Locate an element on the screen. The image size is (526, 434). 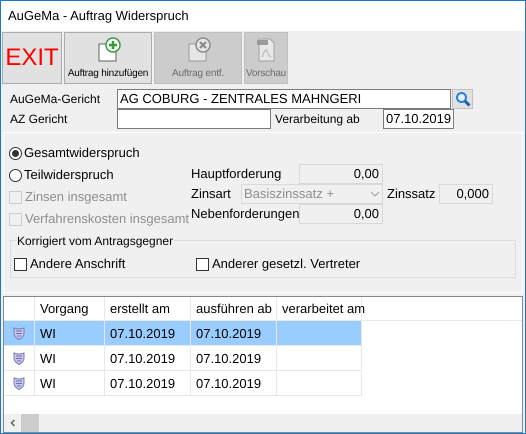
field-label: Zinsart is located at coordinates (211, 194).